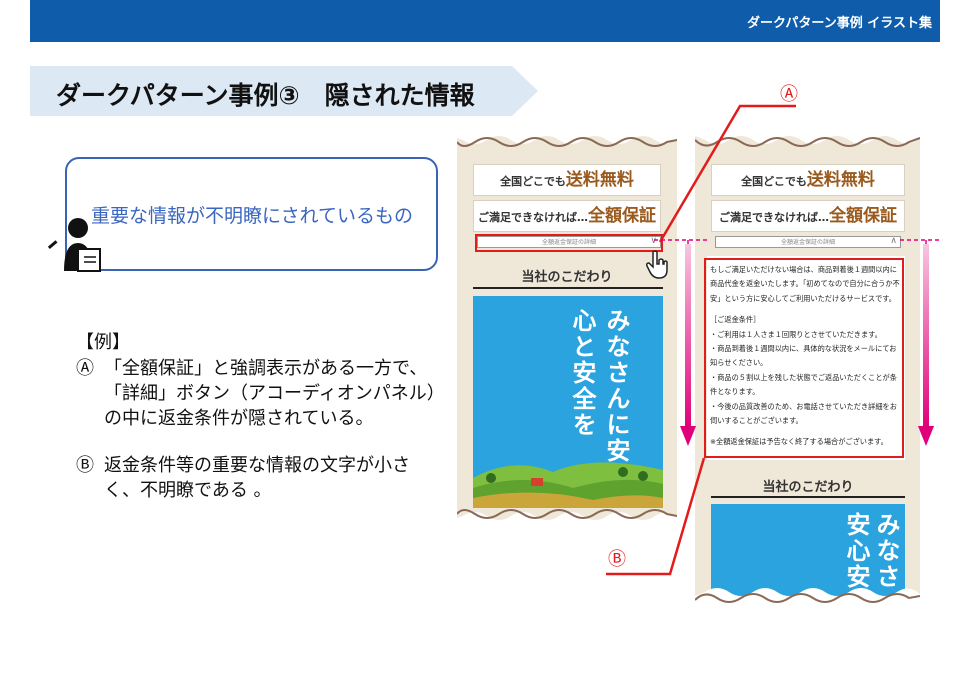 This screenshot has width=962, height=678. I want to click on shipping-big-text: 送料無料, so click(840, 180).